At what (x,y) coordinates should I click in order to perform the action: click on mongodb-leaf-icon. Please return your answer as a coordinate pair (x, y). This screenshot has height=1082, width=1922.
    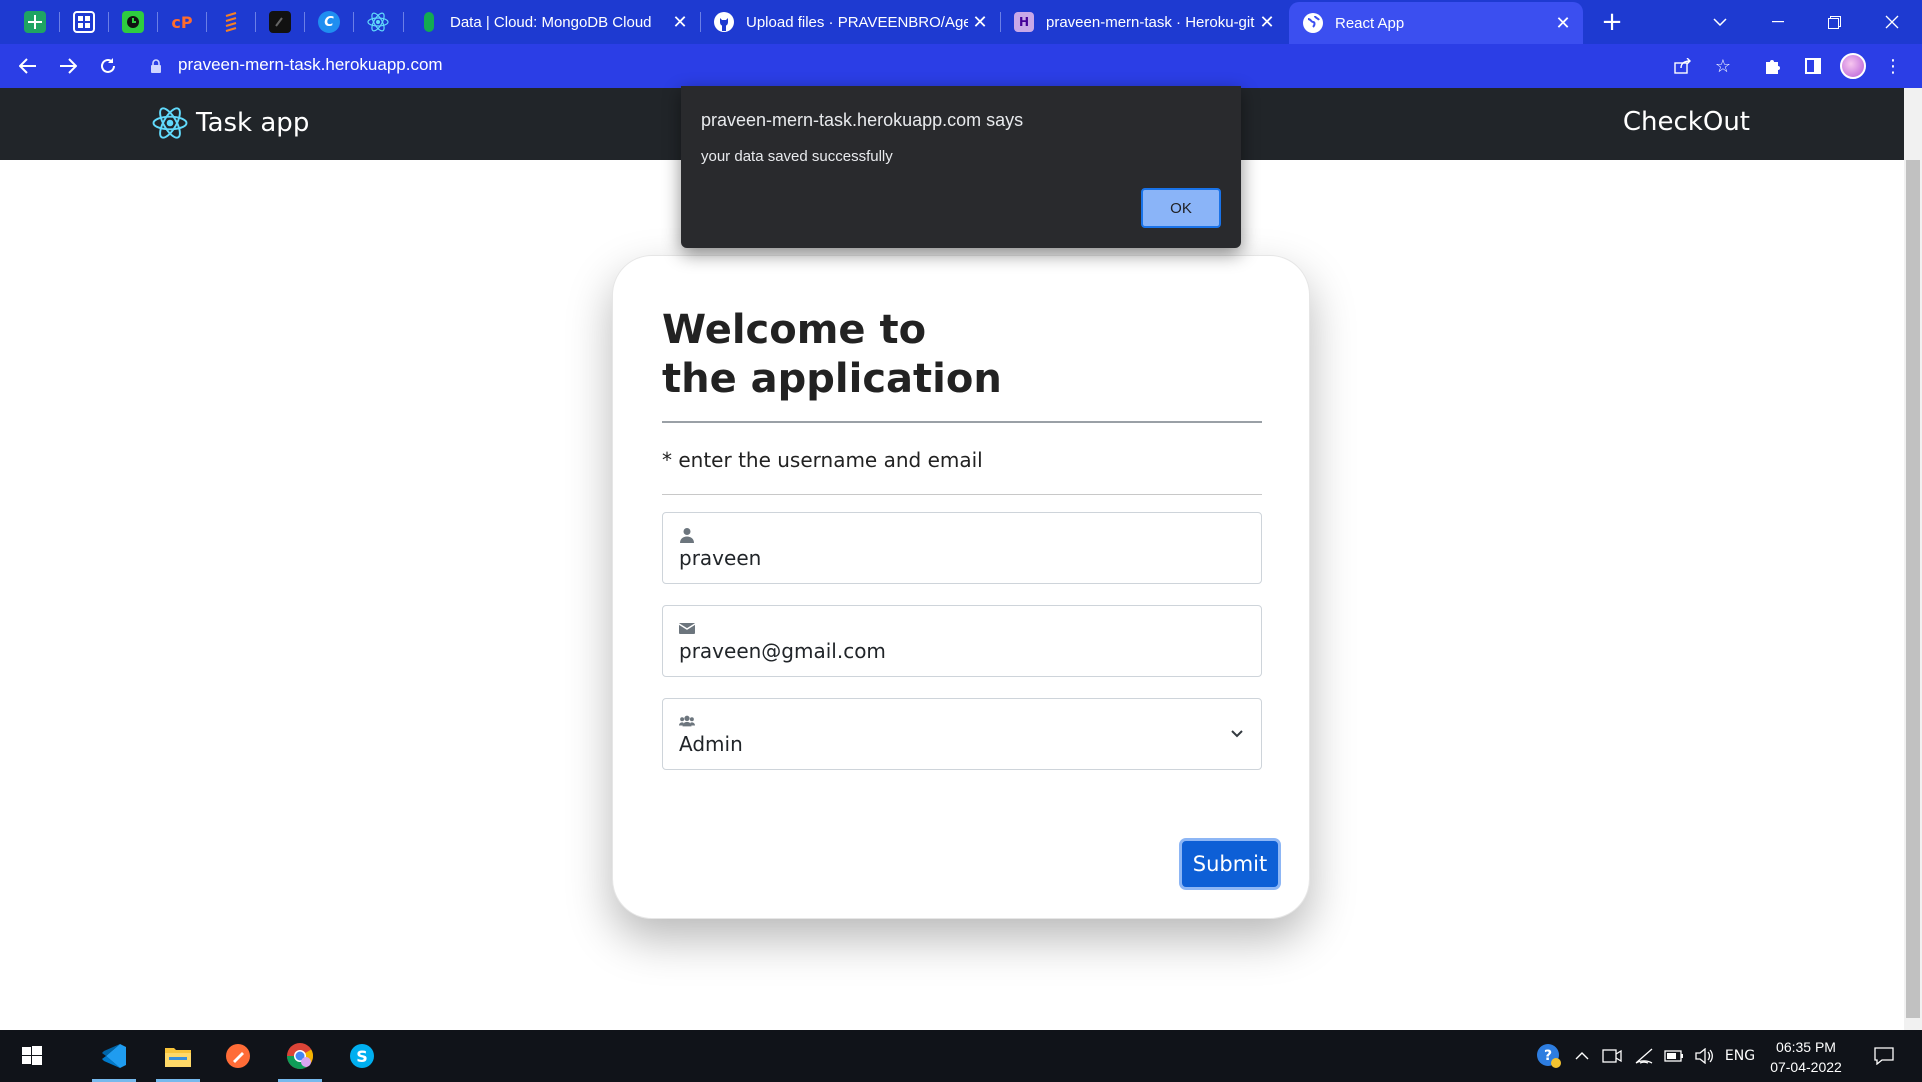
    Looking at the image, I should click on (429, 22).